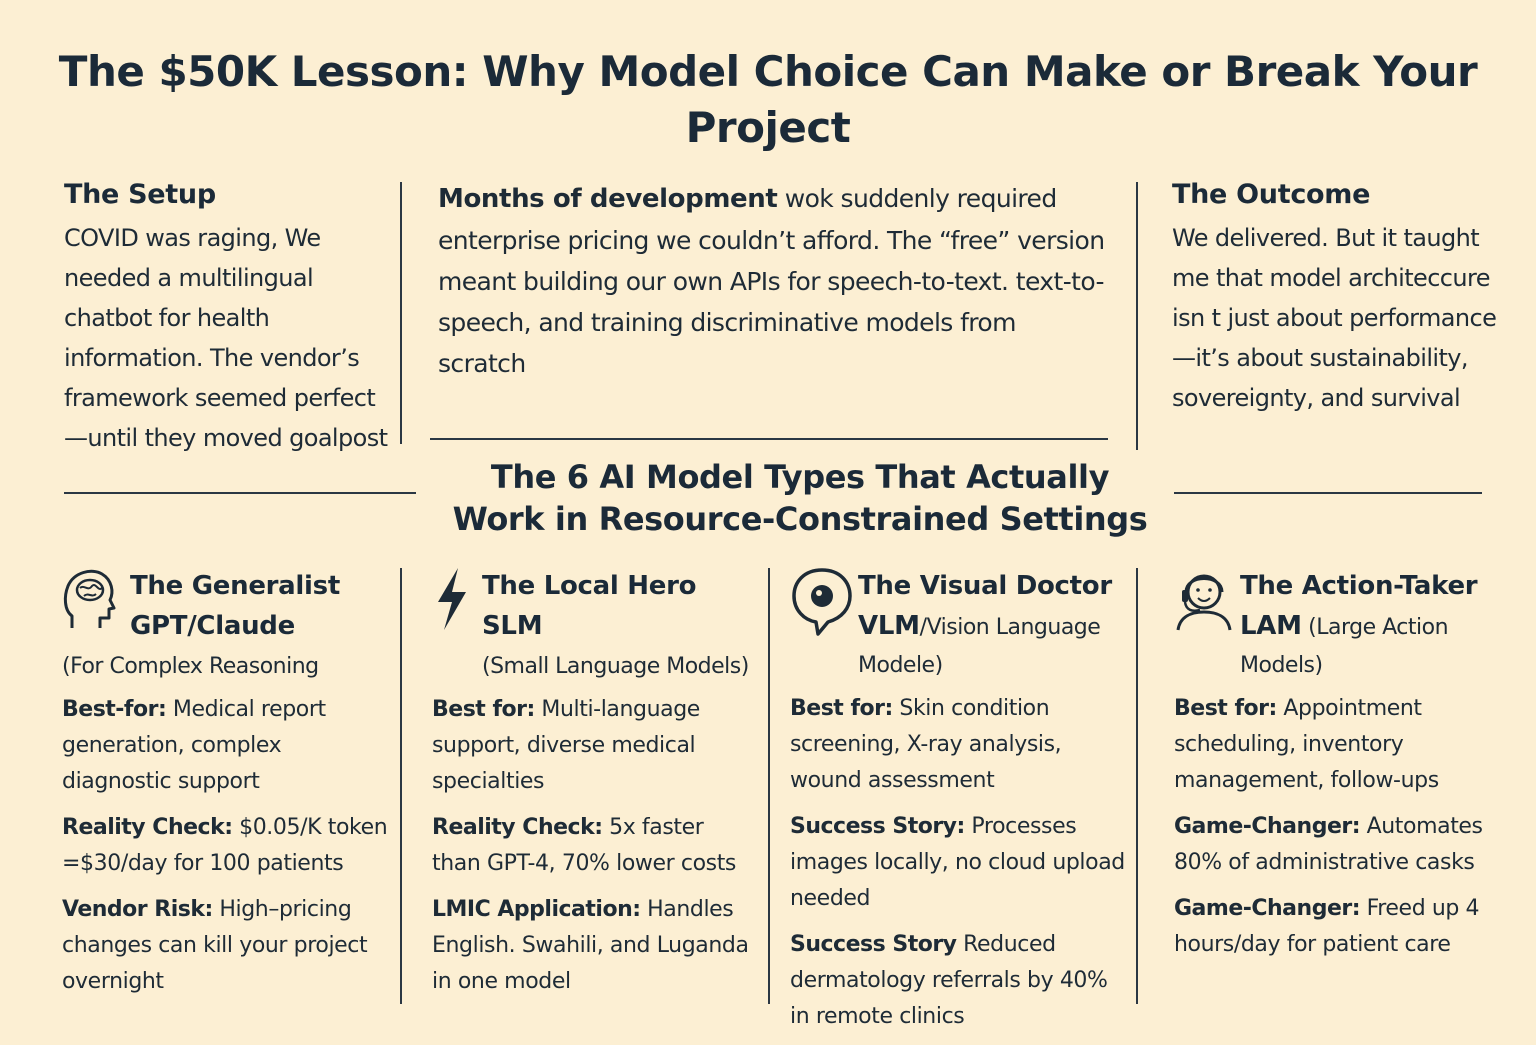 The image size is (1536, 1045). I want to click on item-label: Success Story, so click(873, 944).